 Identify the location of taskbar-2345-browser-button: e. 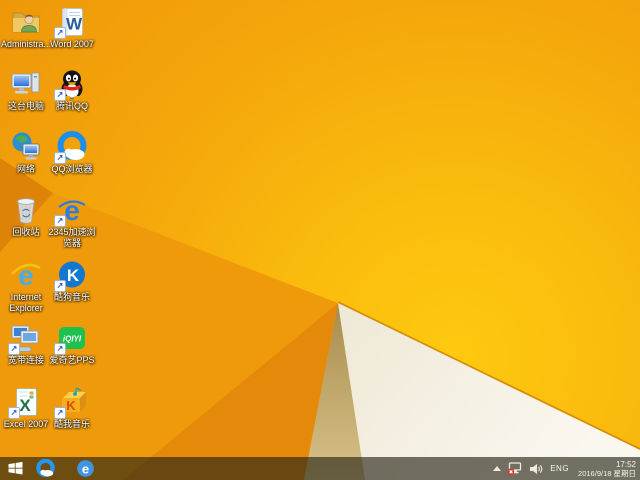
(85, 468).